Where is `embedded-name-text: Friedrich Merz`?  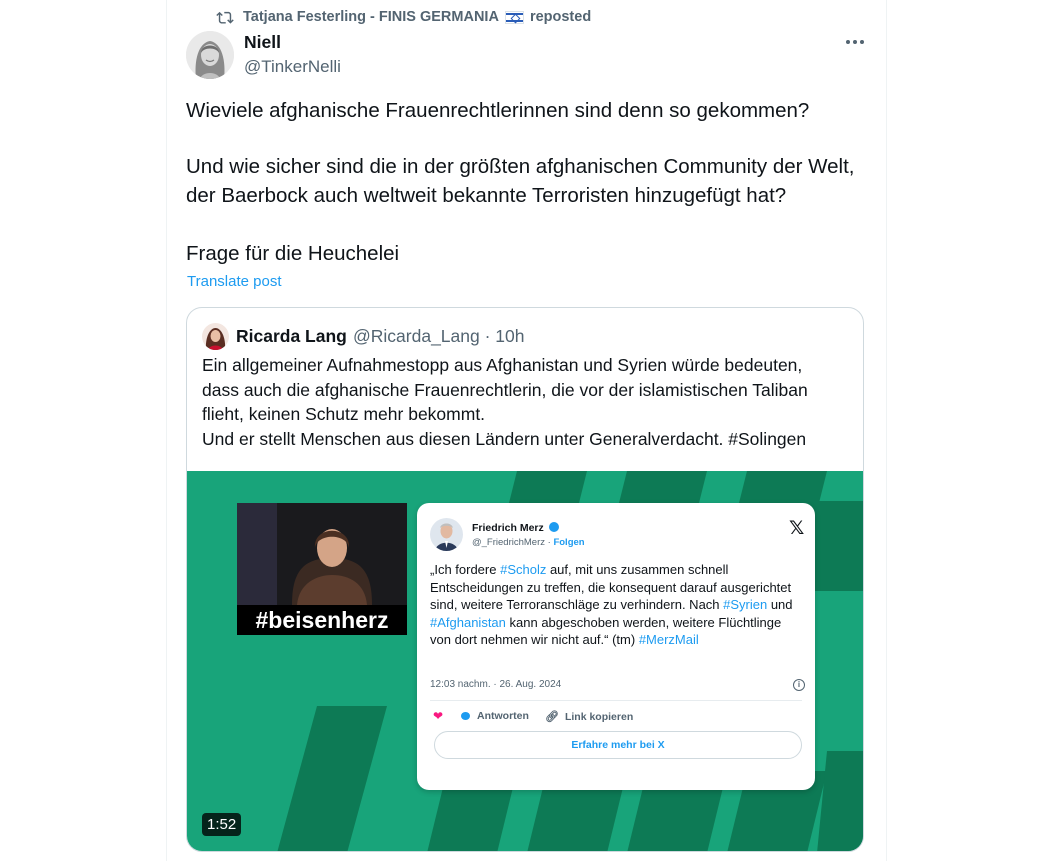
embedded-name-text: Friedrich Merz is located at coordinates (508, 528).